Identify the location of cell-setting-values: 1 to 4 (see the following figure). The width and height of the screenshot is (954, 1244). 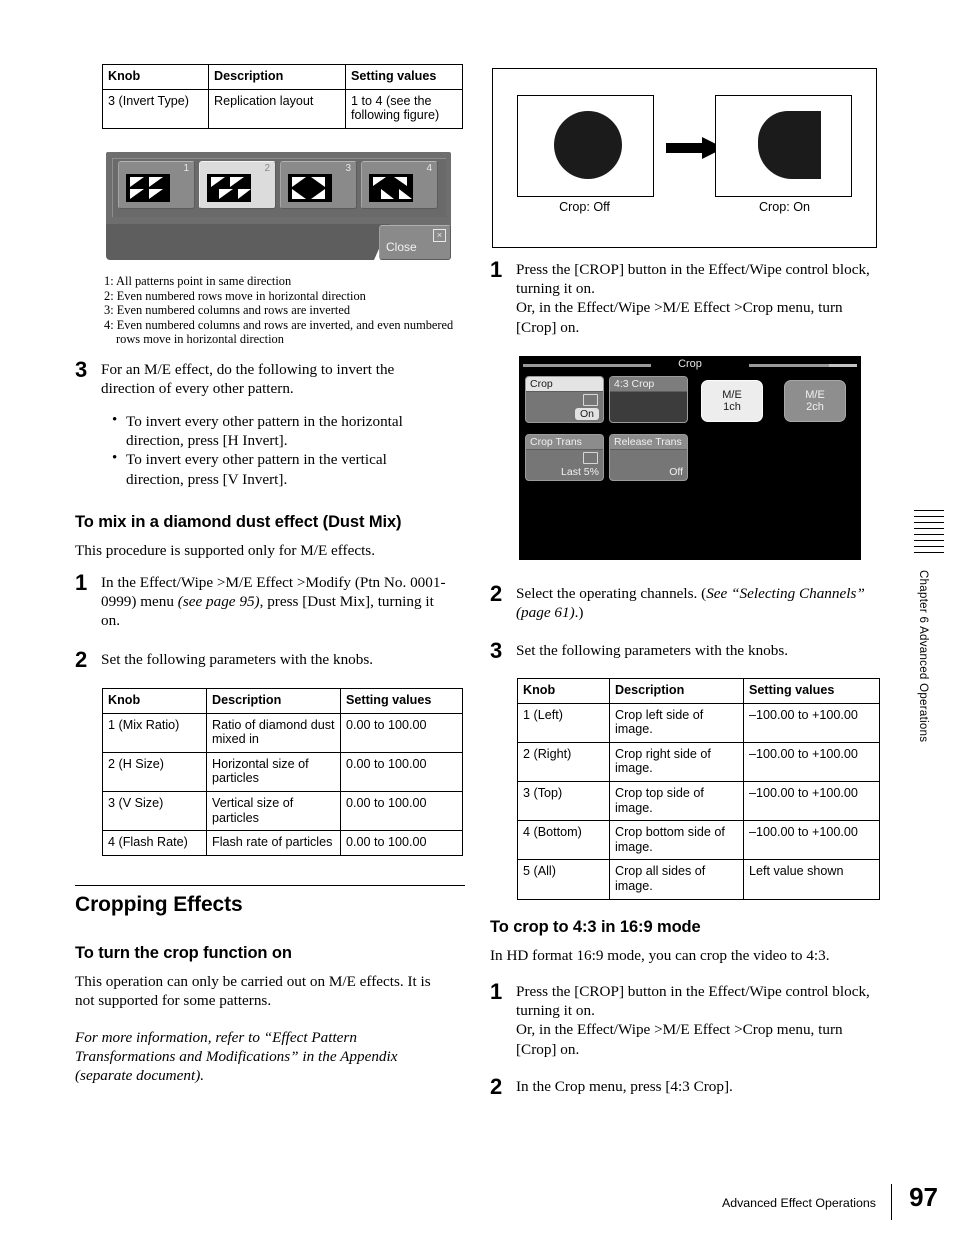
(404, 108).